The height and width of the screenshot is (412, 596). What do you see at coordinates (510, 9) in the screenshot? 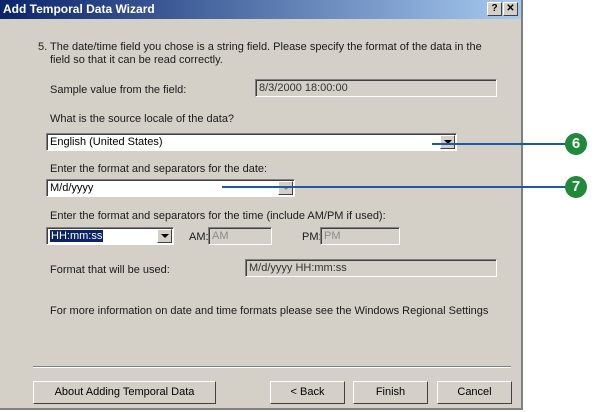
I see `close-button: ✕` at bounding box center [510, 9].